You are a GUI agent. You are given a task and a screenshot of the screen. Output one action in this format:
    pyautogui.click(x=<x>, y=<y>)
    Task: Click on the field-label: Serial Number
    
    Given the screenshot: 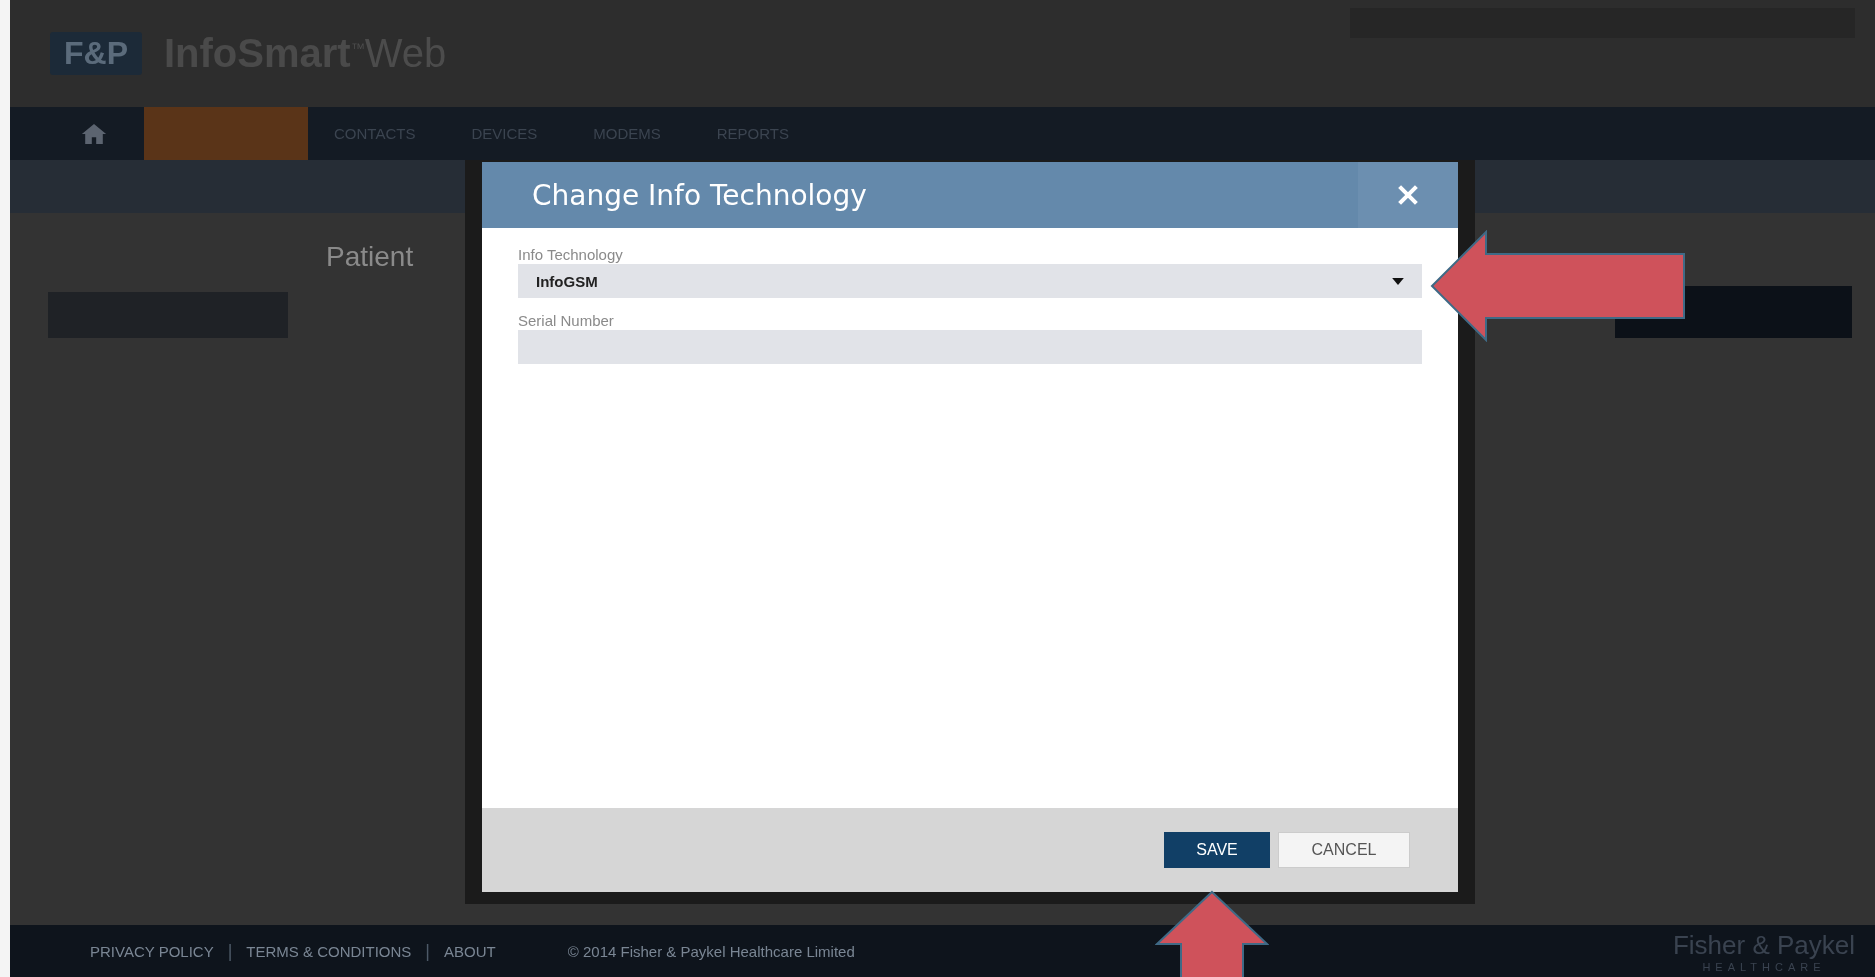 What is the action you would take?
    pyautogui.click(x=566, y=320)
    